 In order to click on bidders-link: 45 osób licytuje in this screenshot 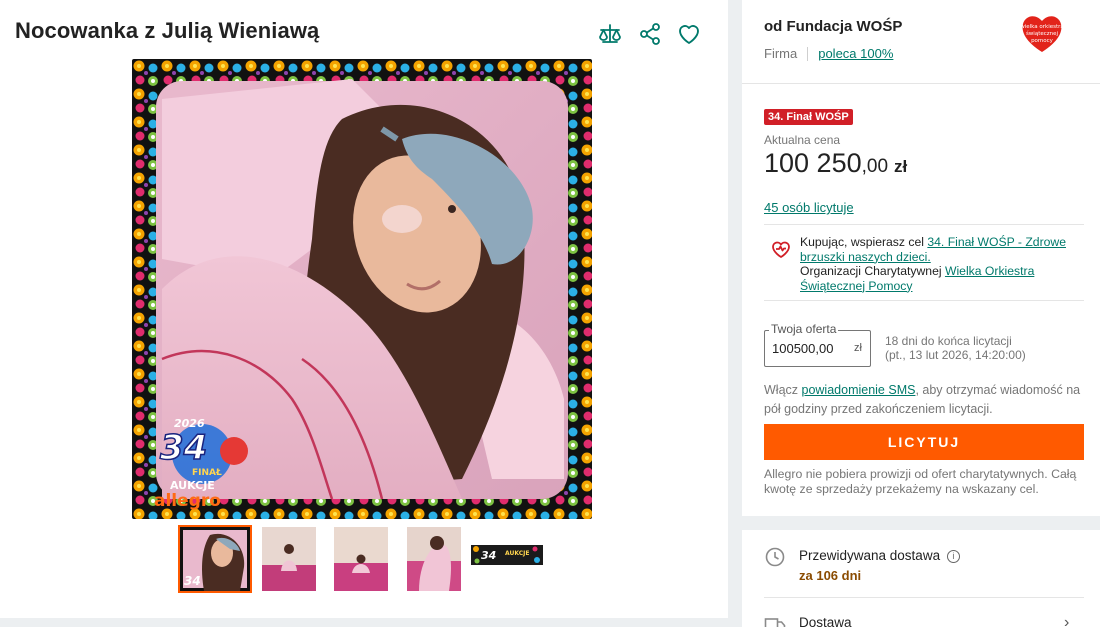, I will do `click(809, 207)`.